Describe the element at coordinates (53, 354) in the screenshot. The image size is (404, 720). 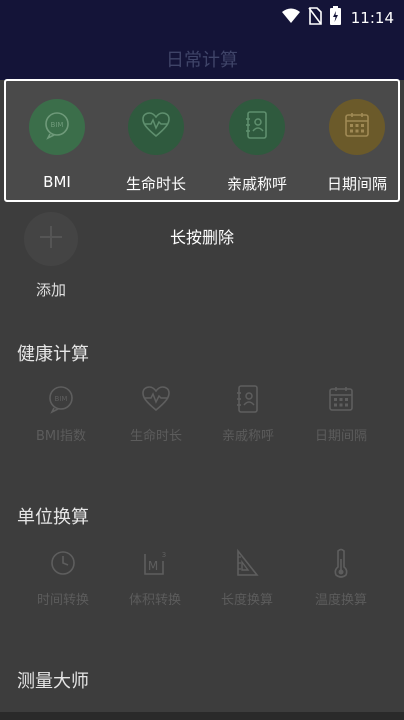
I see `section-title-health: 健康计算` at that location.